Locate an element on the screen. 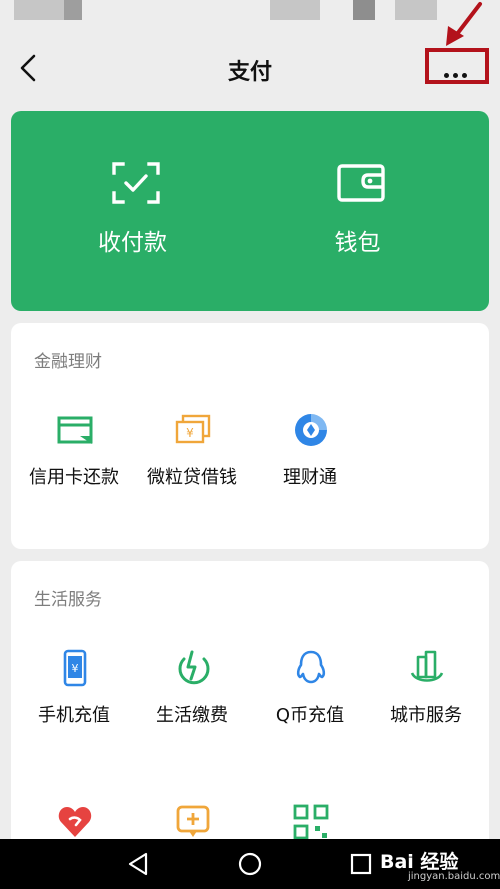 The image size is (500, 889). scan-check-icon is located at coordinates (136, 183).